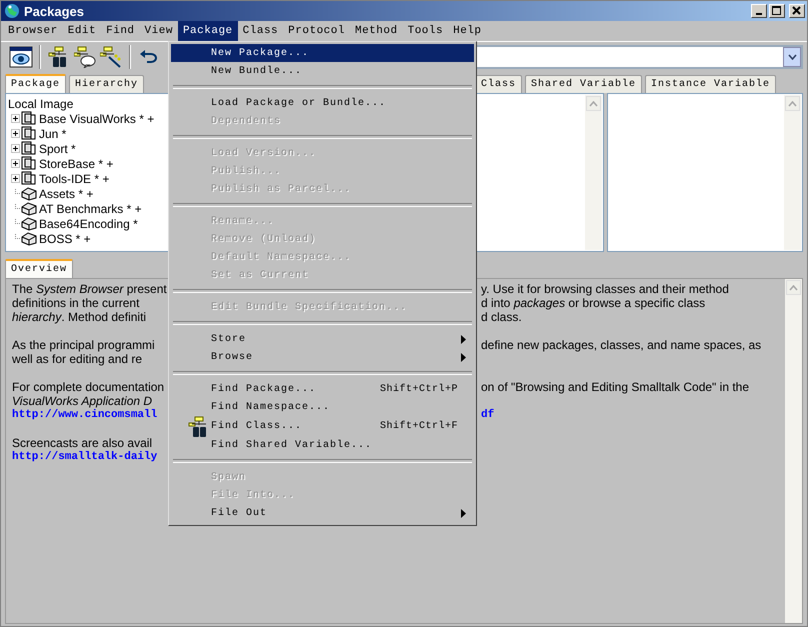 Image resolution: width=808 pixels, height=627 pixels. I want to click on menu-item: View, so click(159, 31).